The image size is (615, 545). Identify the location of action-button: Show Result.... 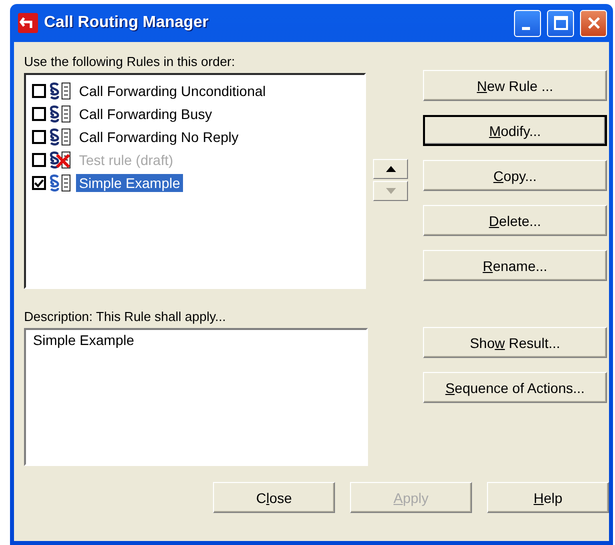
(515, 342).